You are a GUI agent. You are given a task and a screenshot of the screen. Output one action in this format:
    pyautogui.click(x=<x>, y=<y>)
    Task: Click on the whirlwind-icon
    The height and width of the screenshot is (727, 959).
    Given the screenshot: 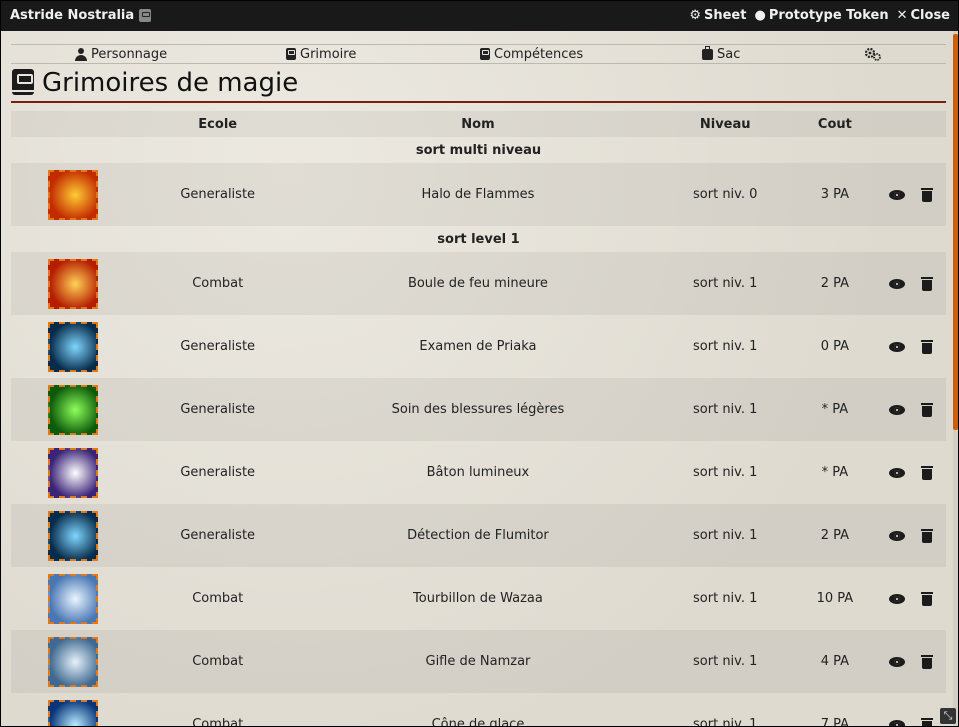 What is the action you would take?
    pyautogui.click(x=73, y=598)
    